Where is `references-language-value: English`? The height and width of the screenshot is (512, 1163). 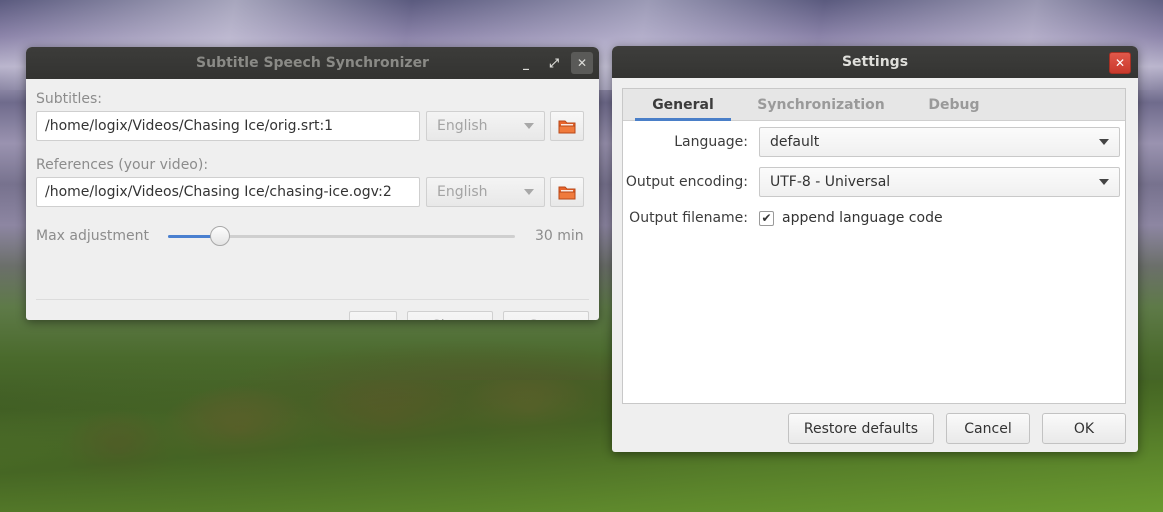 references-language-value: English is located at coordinates (462, 192).